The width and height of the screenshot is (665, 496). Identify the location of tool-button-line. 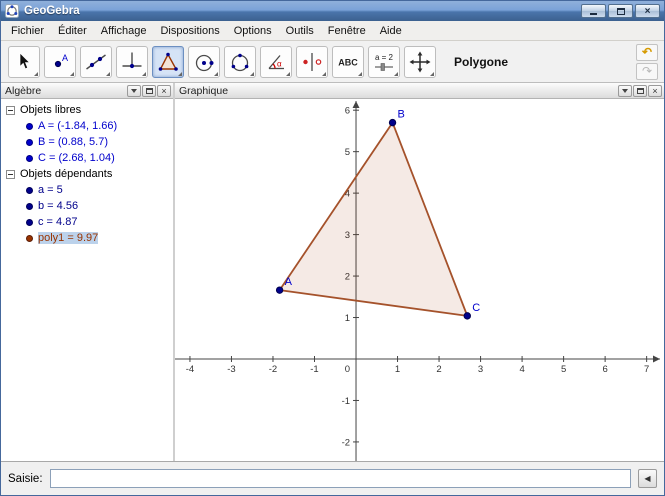
(96, 61).